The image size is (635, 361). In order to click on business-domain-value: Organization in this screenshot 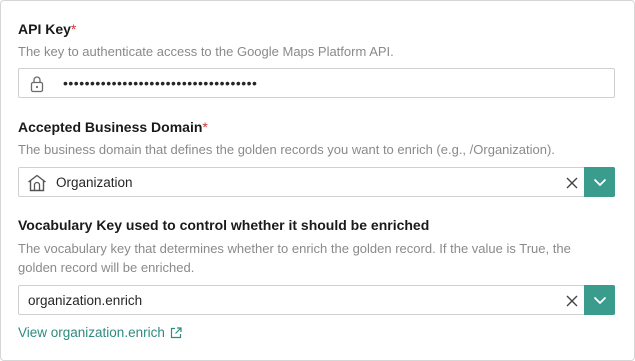, I will do `click(94, 182)`.